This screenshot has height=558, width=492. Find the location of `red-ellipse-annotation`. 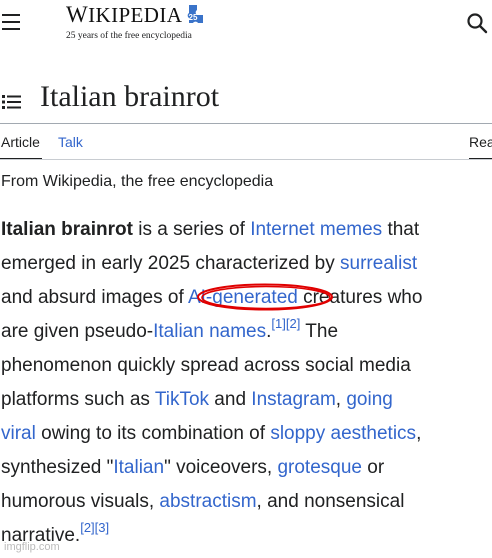

red-ellipse-annotation is located at coordinates (265, 297).